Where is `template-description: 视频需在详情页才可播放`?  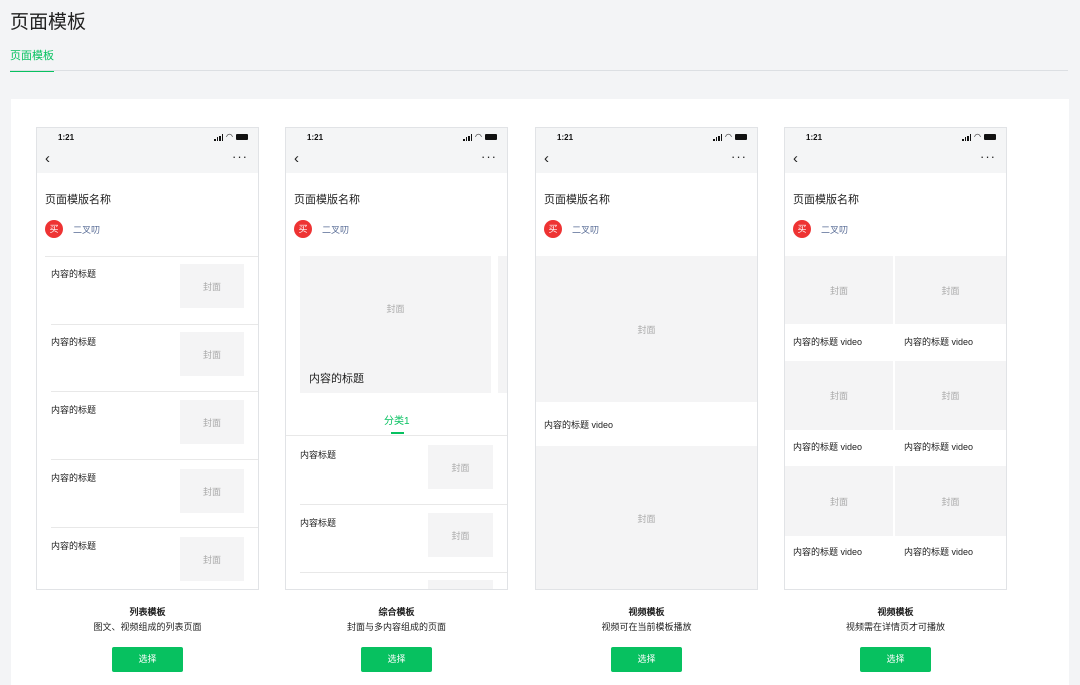
template-description: 视频需在详情页才可播放 is located at coordinates (895, 627).